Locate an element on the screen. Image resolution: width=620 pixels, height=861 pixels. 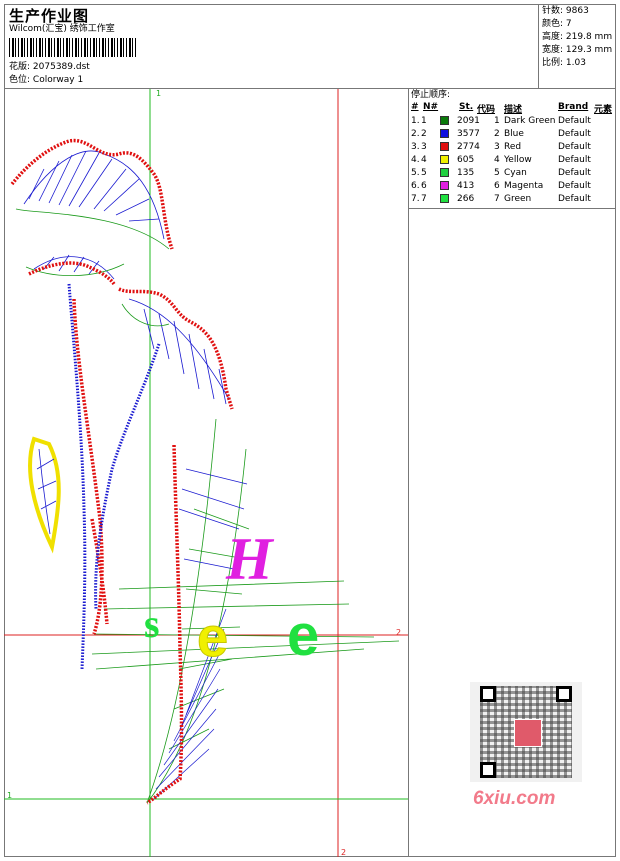
stop-row-code: 2 is located at coordinates (497, 134).